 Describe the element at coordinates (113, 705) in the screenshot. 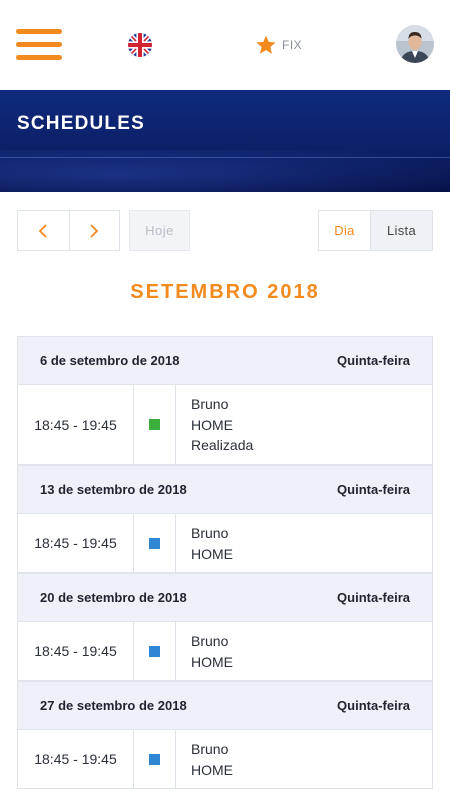

I see `day-date: 27 de setembro de 2018` at that location.